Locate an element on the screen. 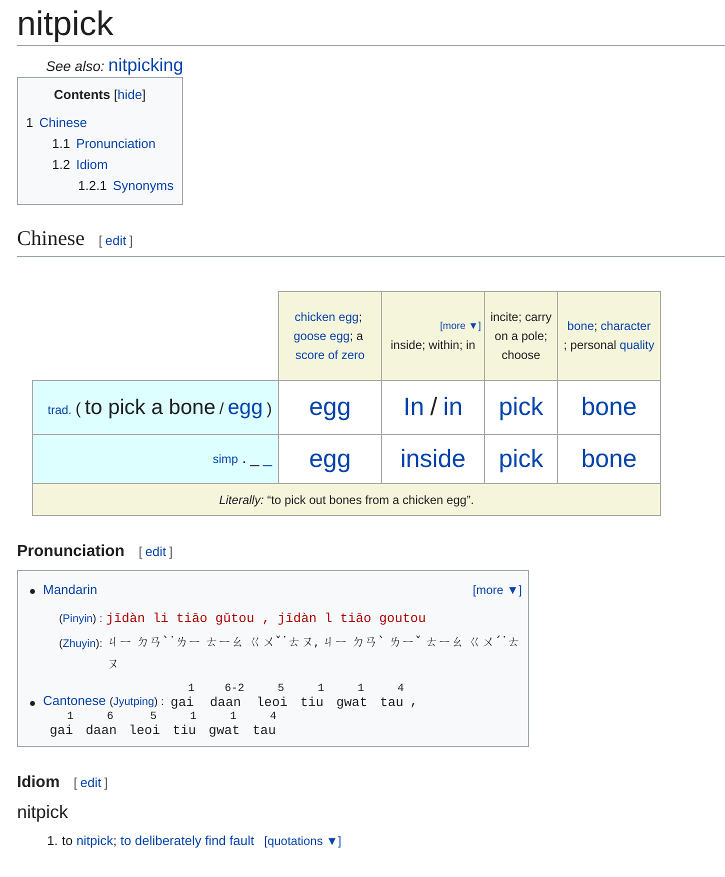 The image size is (725, 877). language-link: Mandarin is located at coordinates (70, 590).